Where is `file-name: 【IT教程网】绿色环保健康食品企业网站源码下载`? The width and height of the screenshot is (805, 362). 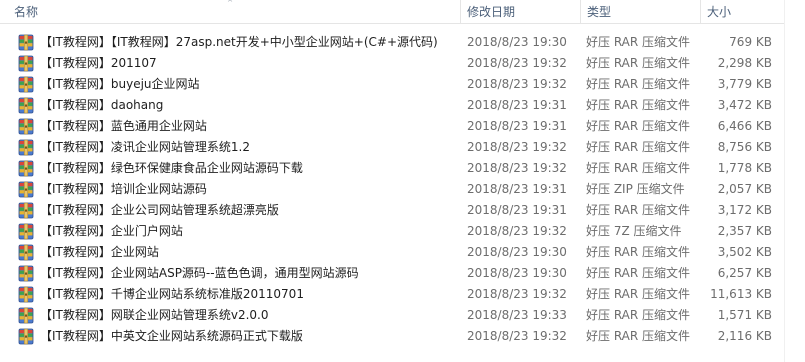
file-name: 【IT教程网】绿色环保健康食品企业网站源码下载 is located at coordinates (171, 168).